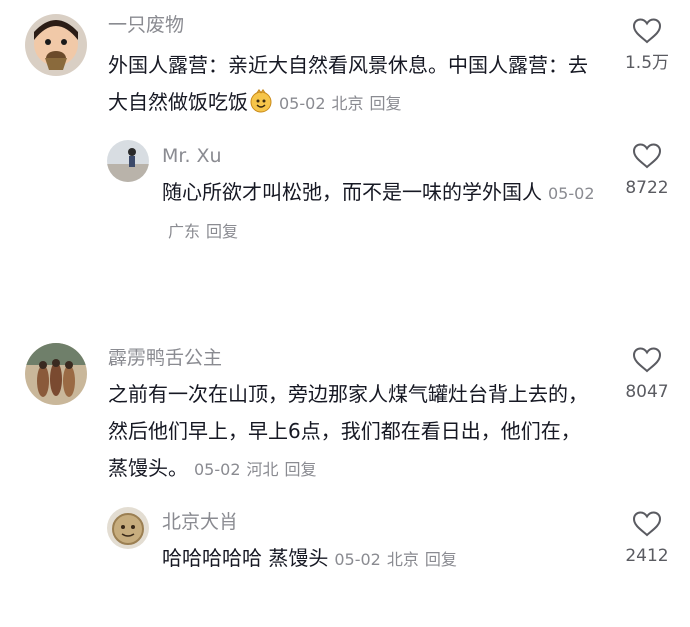  I want to click on like-button: 8047, so click(647, 374).